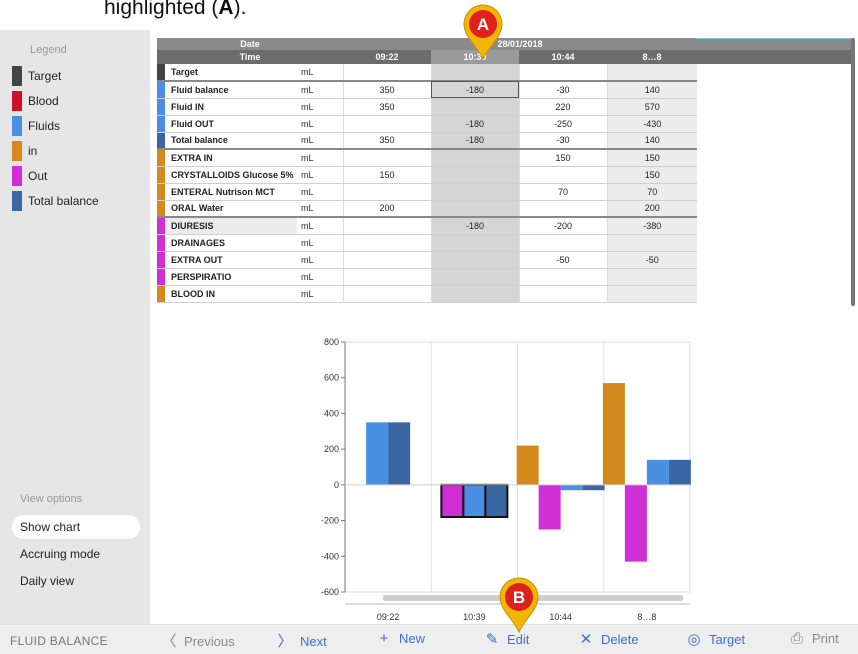 The width and height of the screenshot is (858, 654). I want to click on value-cell: -380, so click(652, 226).